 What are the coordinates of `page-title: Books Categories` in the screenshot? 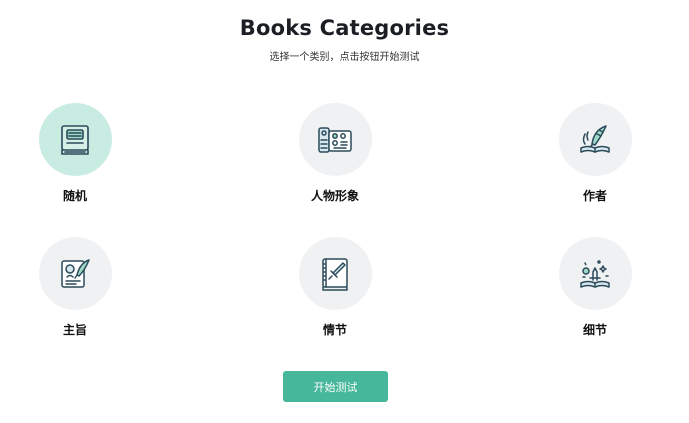 It's located at (344, 28).